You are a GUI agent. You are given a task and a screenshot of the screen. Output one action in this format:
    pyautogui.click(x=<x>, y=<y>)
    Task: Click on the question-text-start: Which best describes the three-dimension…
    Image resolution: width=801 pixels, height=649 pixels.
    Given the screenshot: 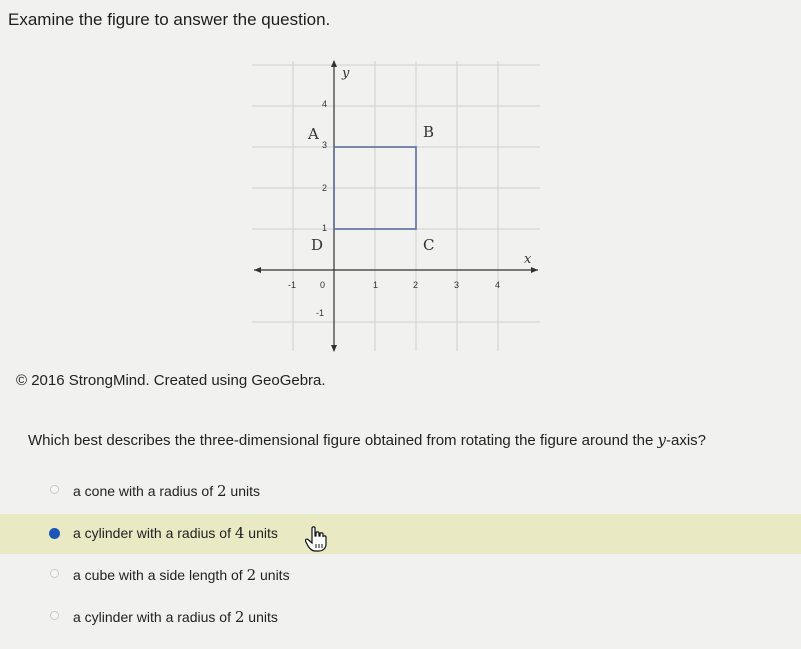 What is the action you would take?
    pyautogui.click(x=343, y=440)
    